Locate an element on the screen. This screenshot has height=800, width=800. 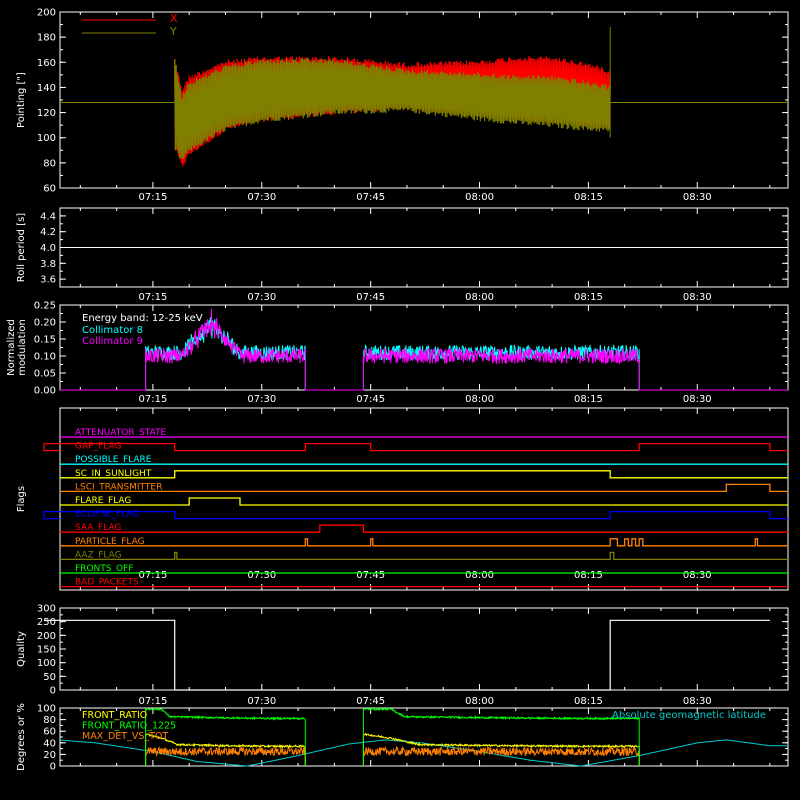
flag-label-sc-in-sunlight: SC_IN_SUNLIGHT is located at coordinates (113, 474).